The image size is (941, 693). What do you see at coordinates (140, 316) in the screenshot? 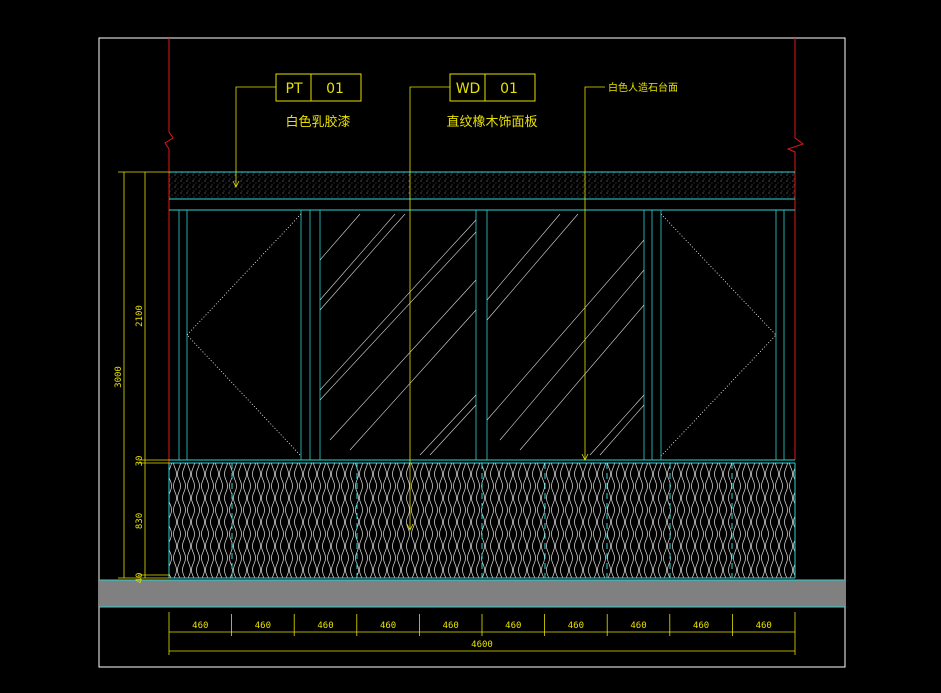
I see `dim-upper-height: 2100` at bounding box center [140, 316].